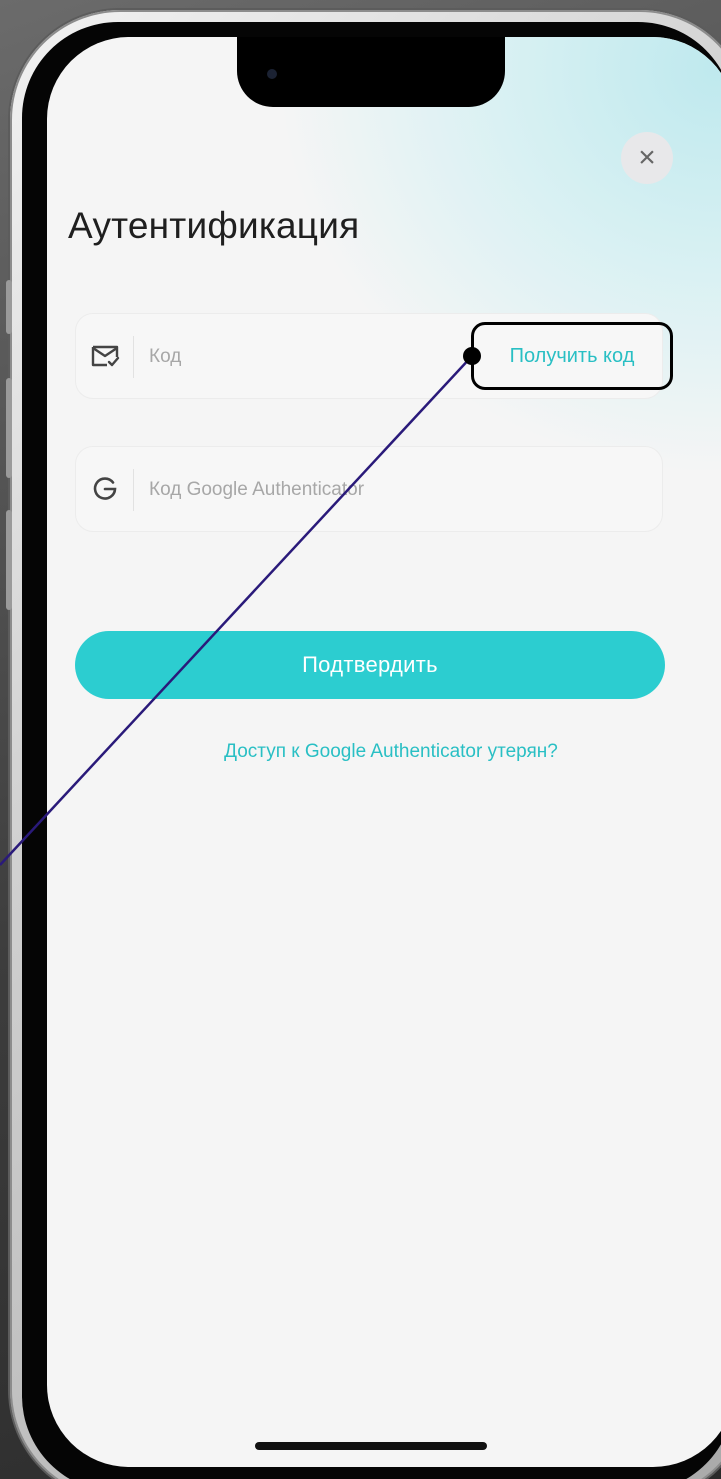 This screenshot has width=721, height=1479. What do you see at coordinates (9, 307) in the screenshot?
I see `mute-switch` at bounding box center [9, 307].